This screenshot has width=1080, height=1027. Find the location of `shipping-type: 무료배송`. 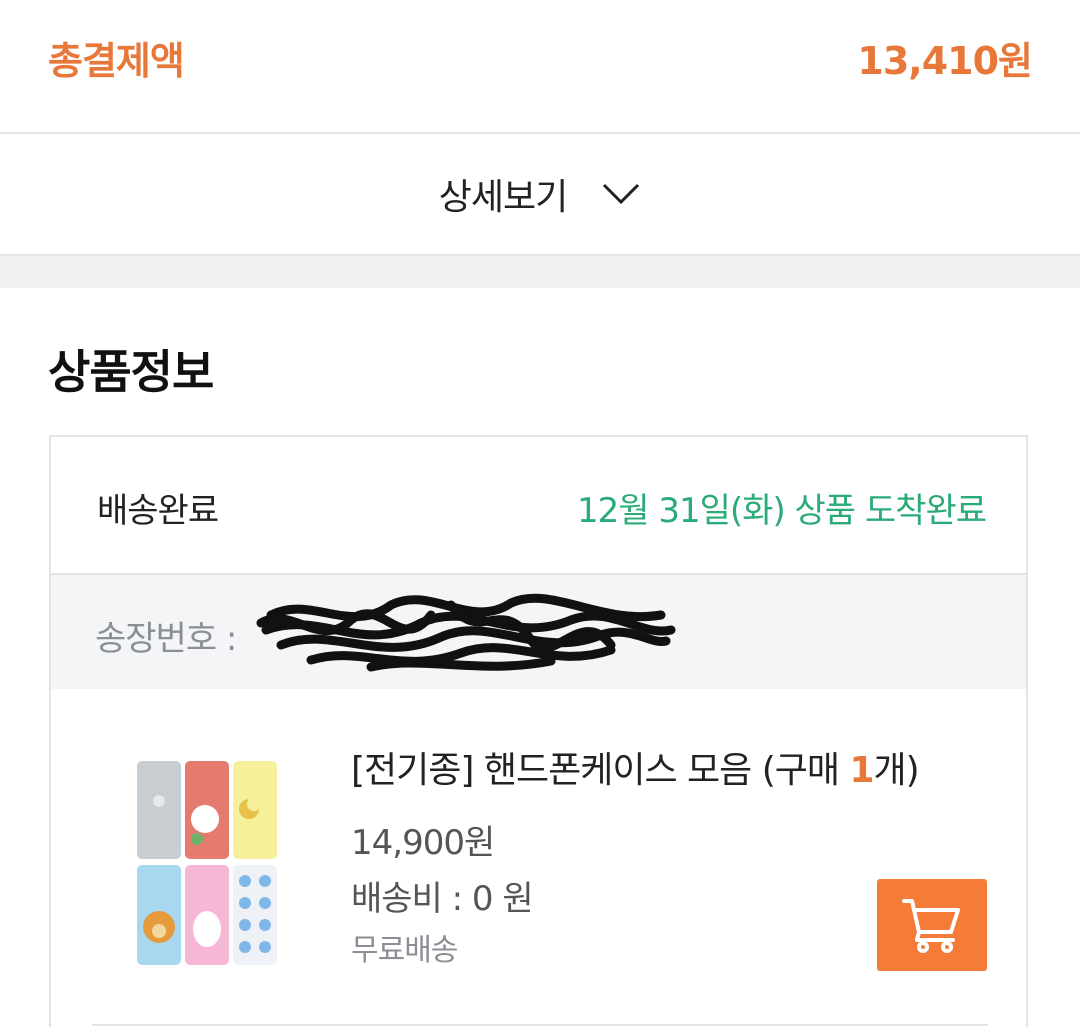

shipping-type: 무료배송 is located at coordinates (404, 950).